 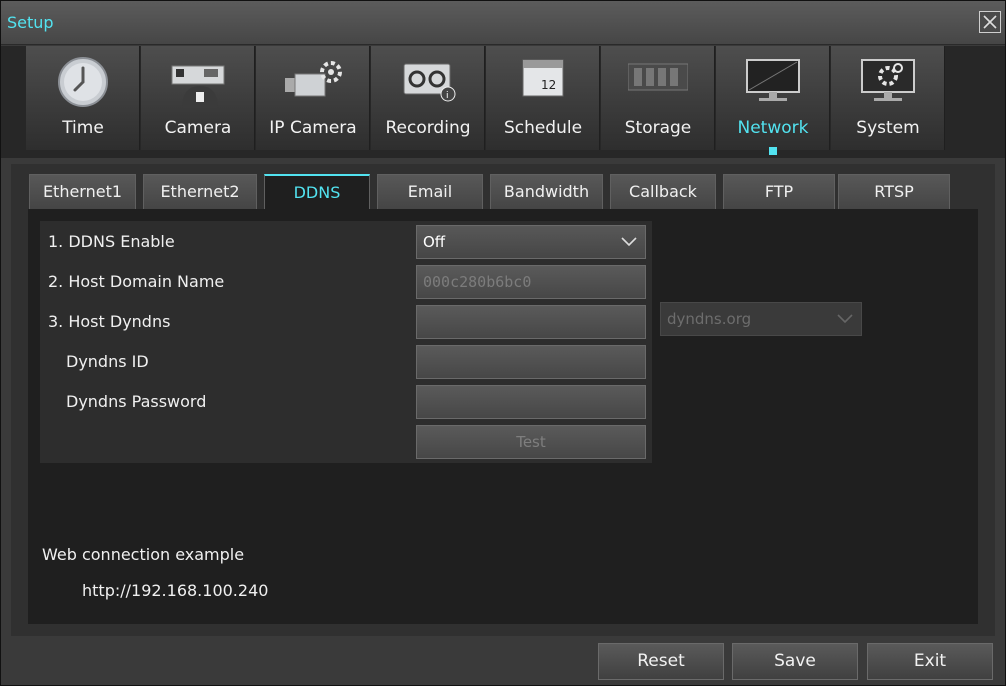 I want to click on host-dyndns-field, so click(x=531, y=322).